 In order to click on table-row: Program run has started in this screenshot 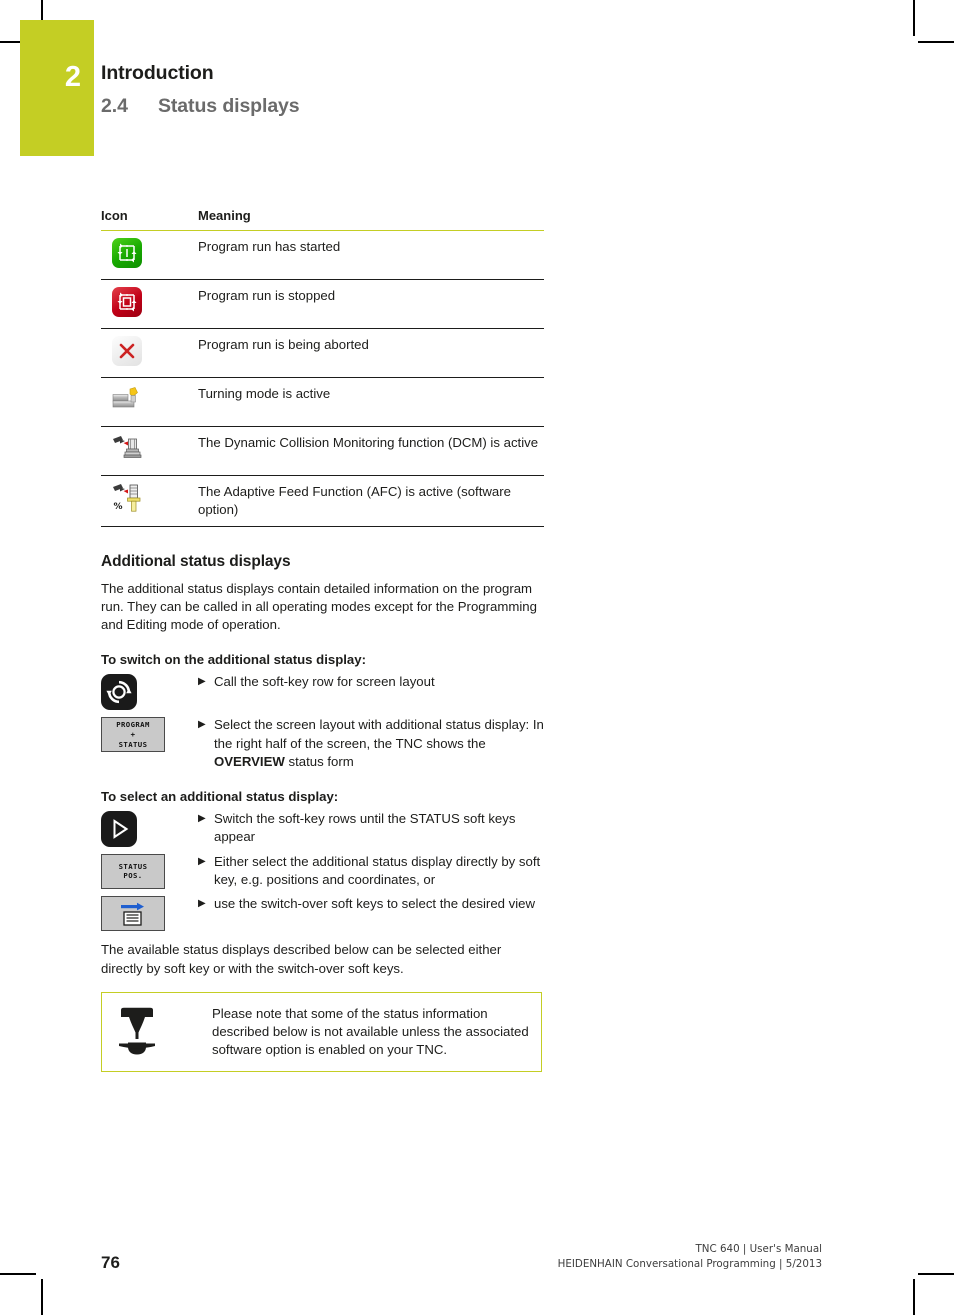, I will do `click(322, 255)`.